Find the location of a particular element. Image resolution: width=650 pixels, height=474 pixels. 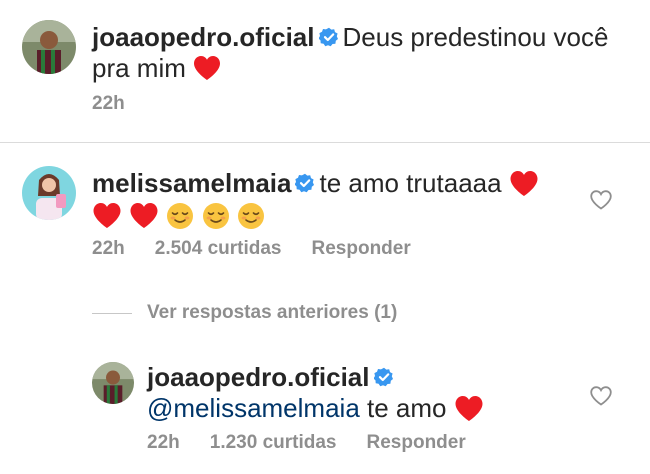

reply-message: te amo is located at coordinates (407, 408).